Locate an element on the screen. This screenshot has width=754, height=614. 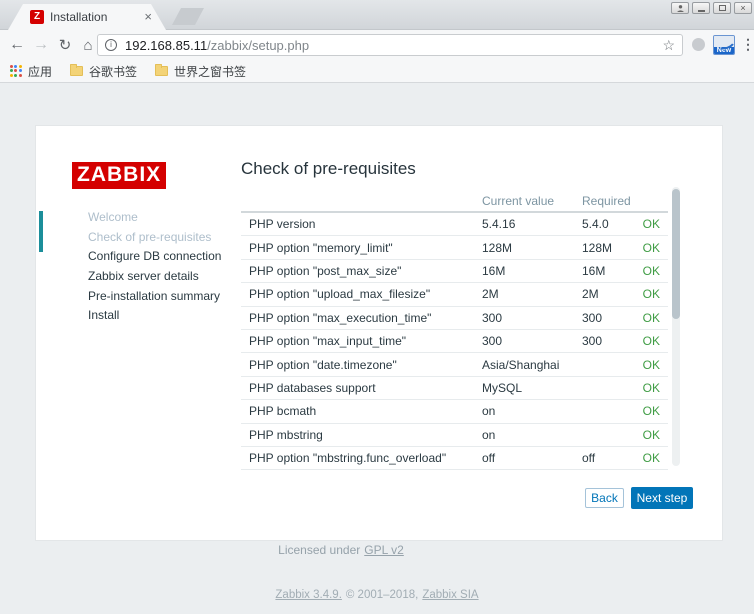
table-scrollbar is located at coordinates (676, 326).